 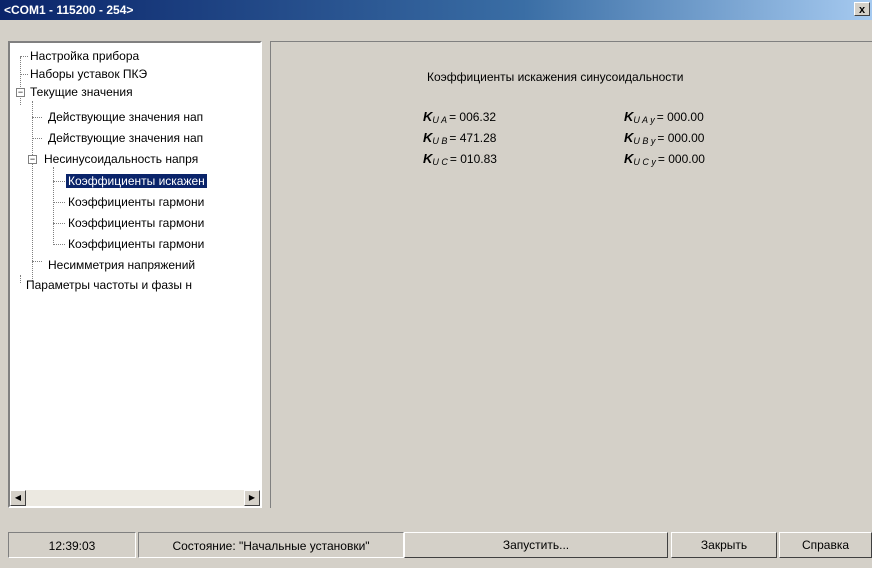 I want to click on k-subscript: U B y, so click(x=644, y=141).